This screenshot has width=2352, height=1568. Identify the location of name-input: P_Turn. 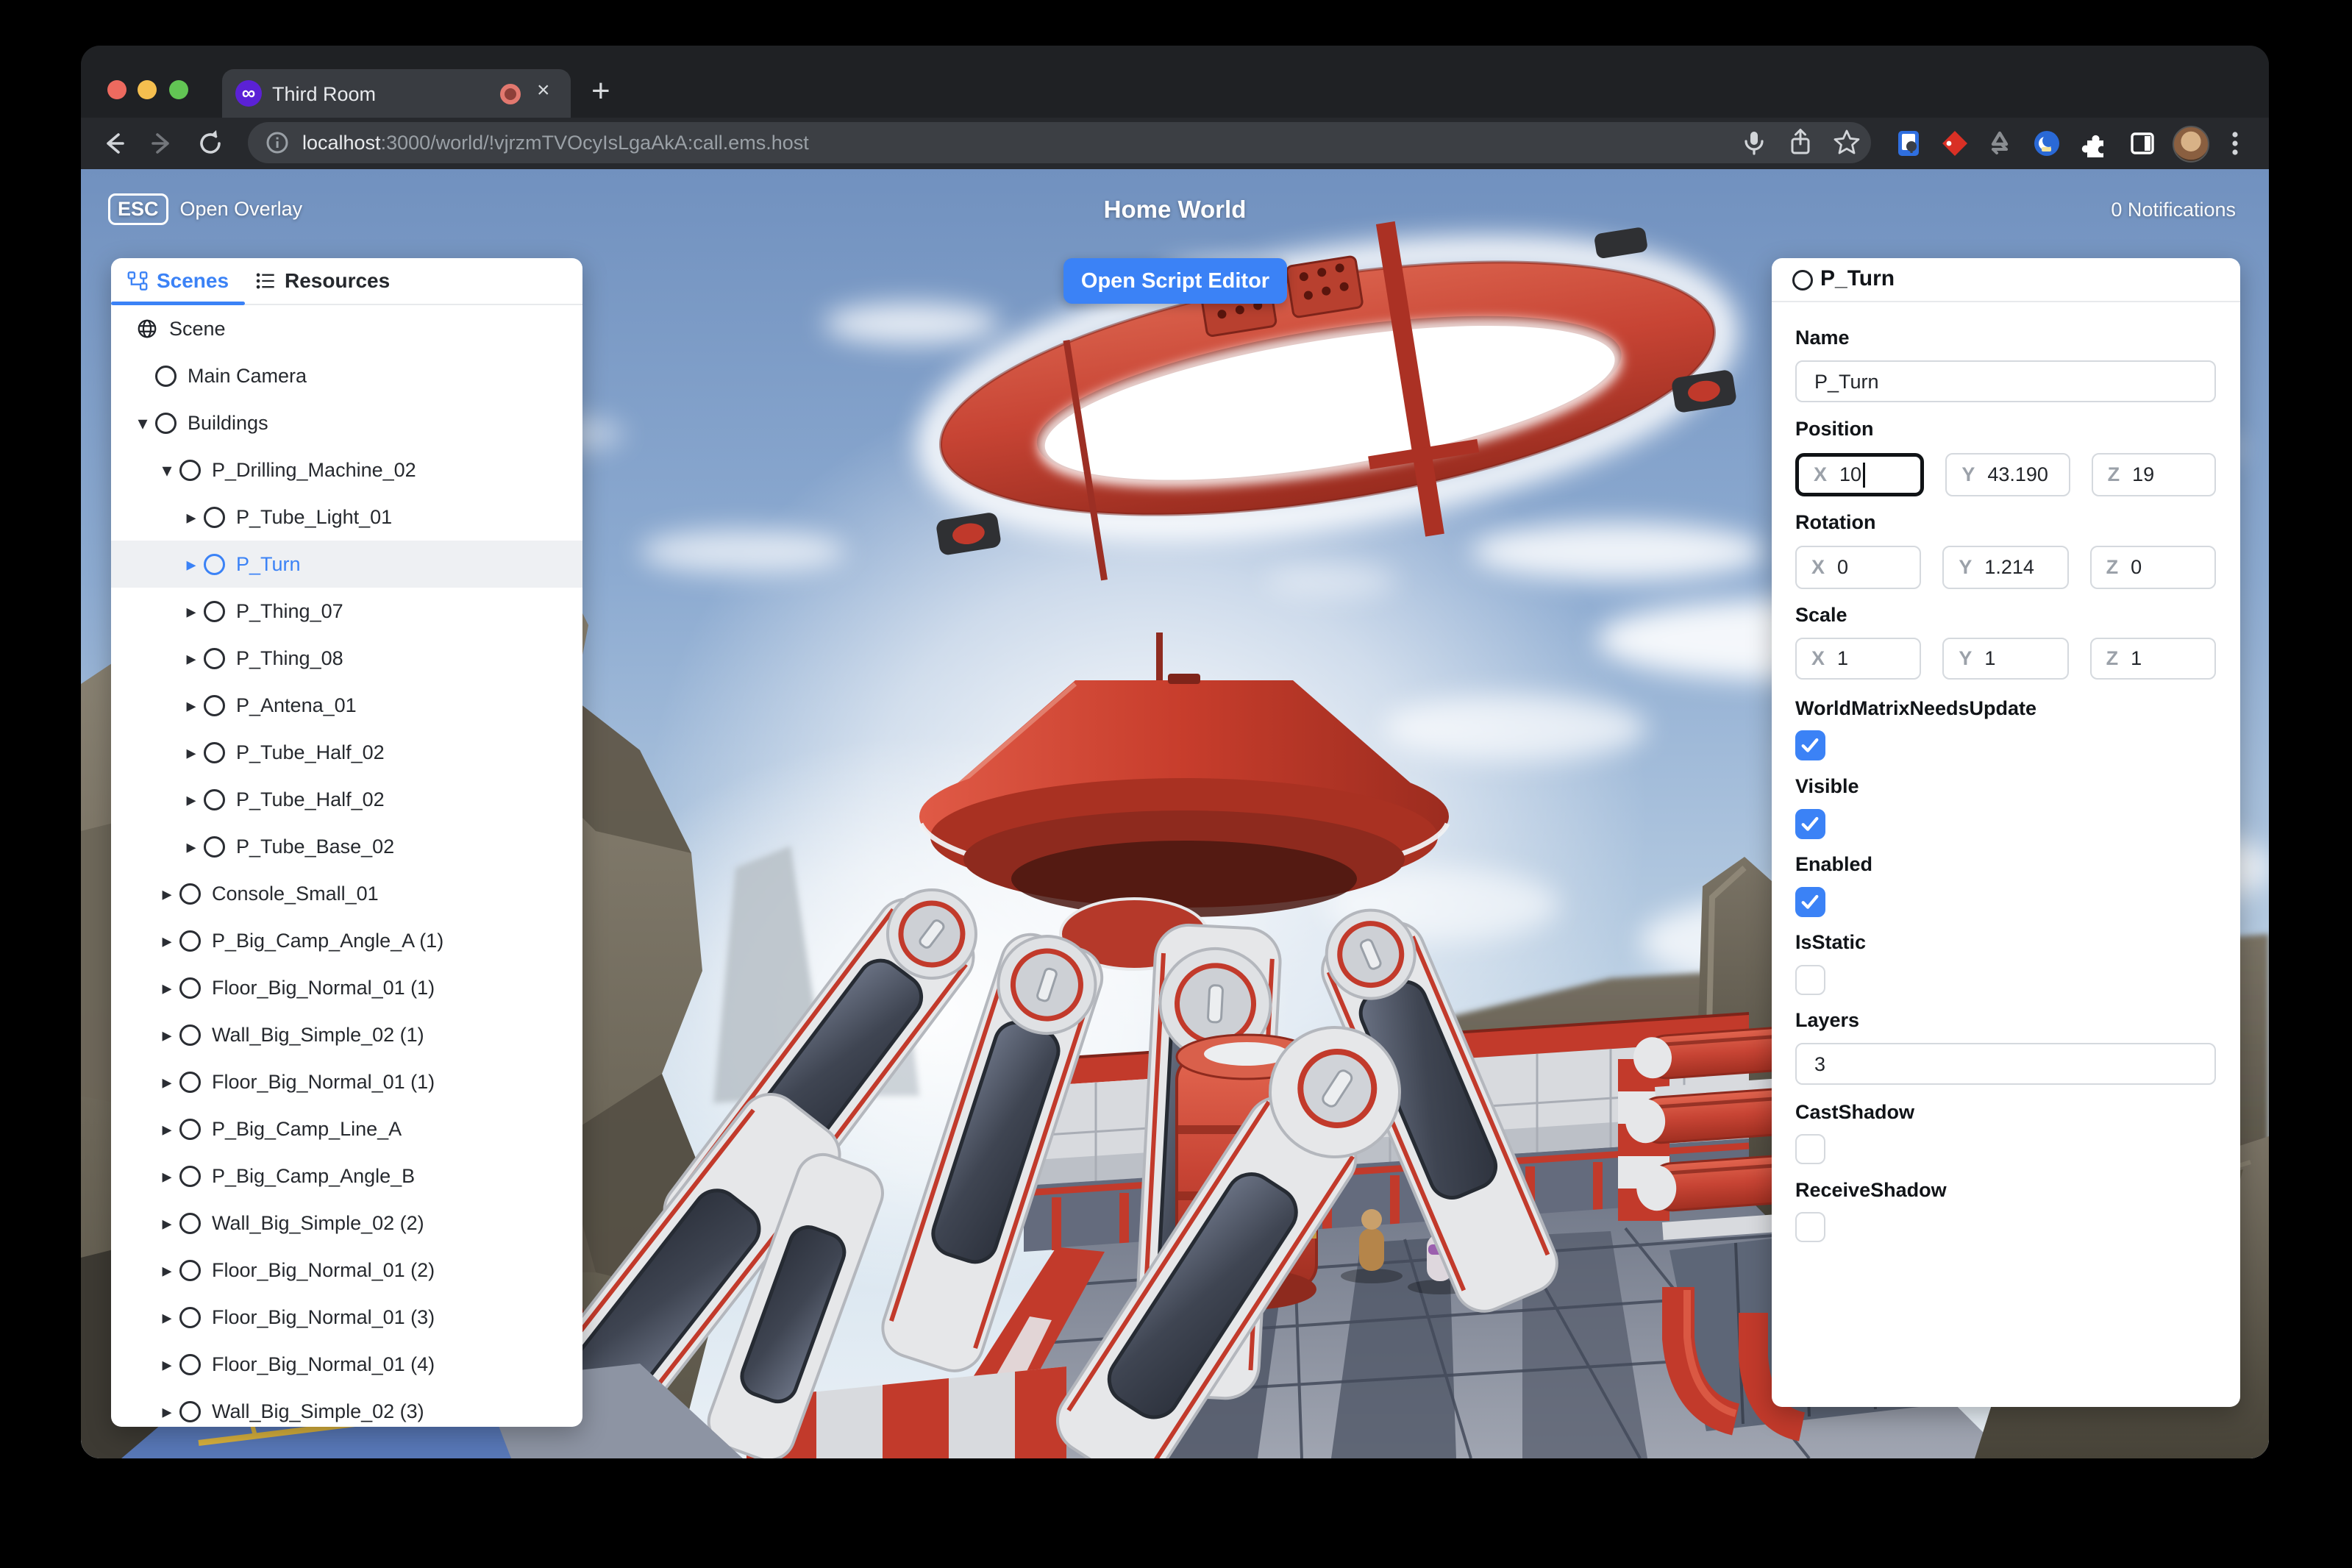
(2005, 381).